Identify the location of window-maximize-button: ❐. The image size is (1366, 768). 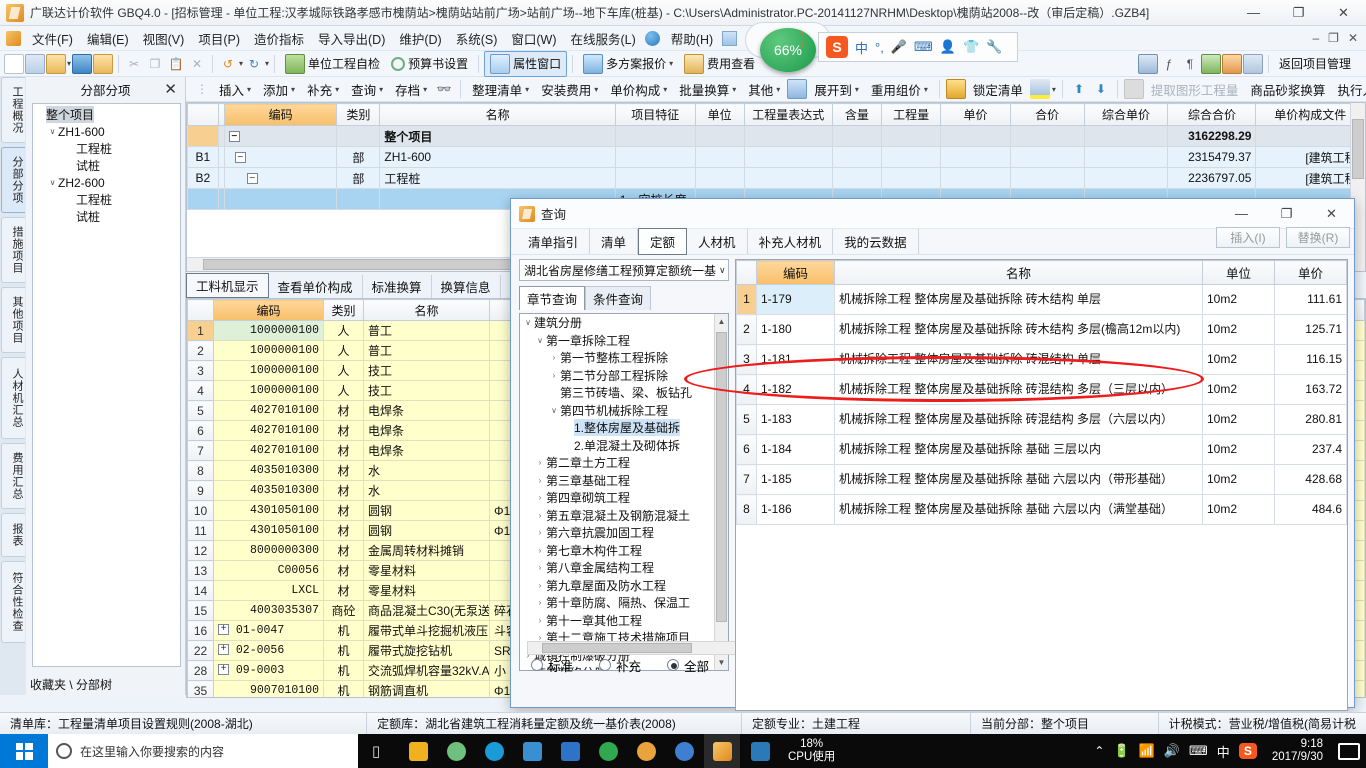
(1298, 13).